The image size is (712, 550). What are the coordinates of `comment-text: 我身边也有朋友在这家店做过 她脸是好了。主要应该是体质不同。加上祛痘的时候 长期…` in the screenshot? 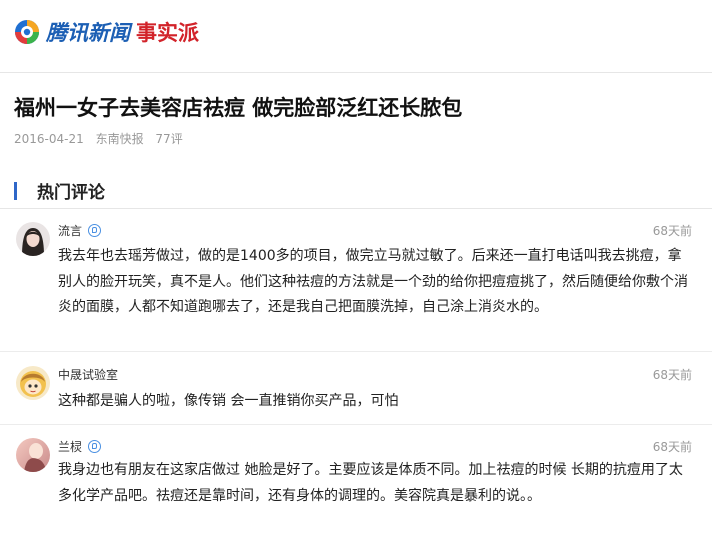 It's located at (370, 483).